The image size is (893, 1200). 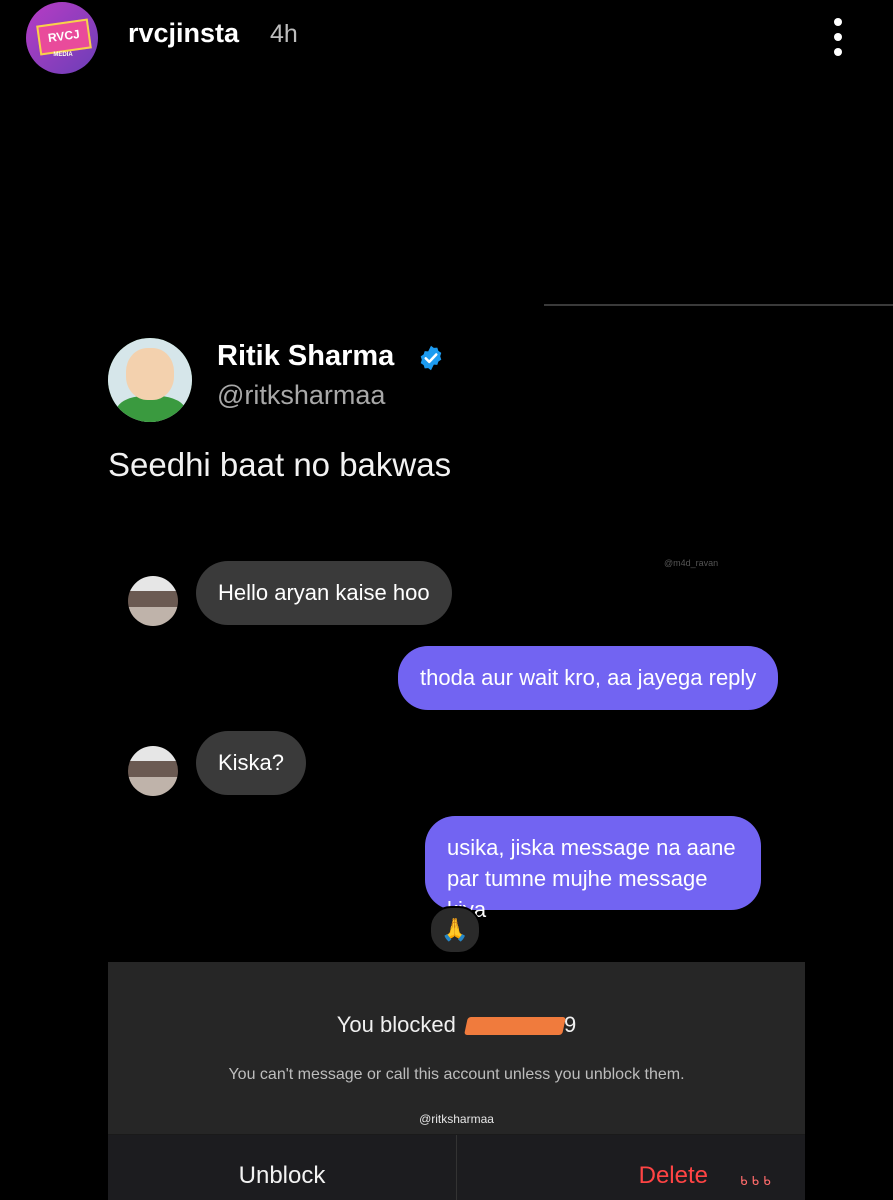 What do you see at coordinates (591, 847) in the screenshot?
I see `message-line: usika, jiska message na aane` at bounding box center [591, 847].